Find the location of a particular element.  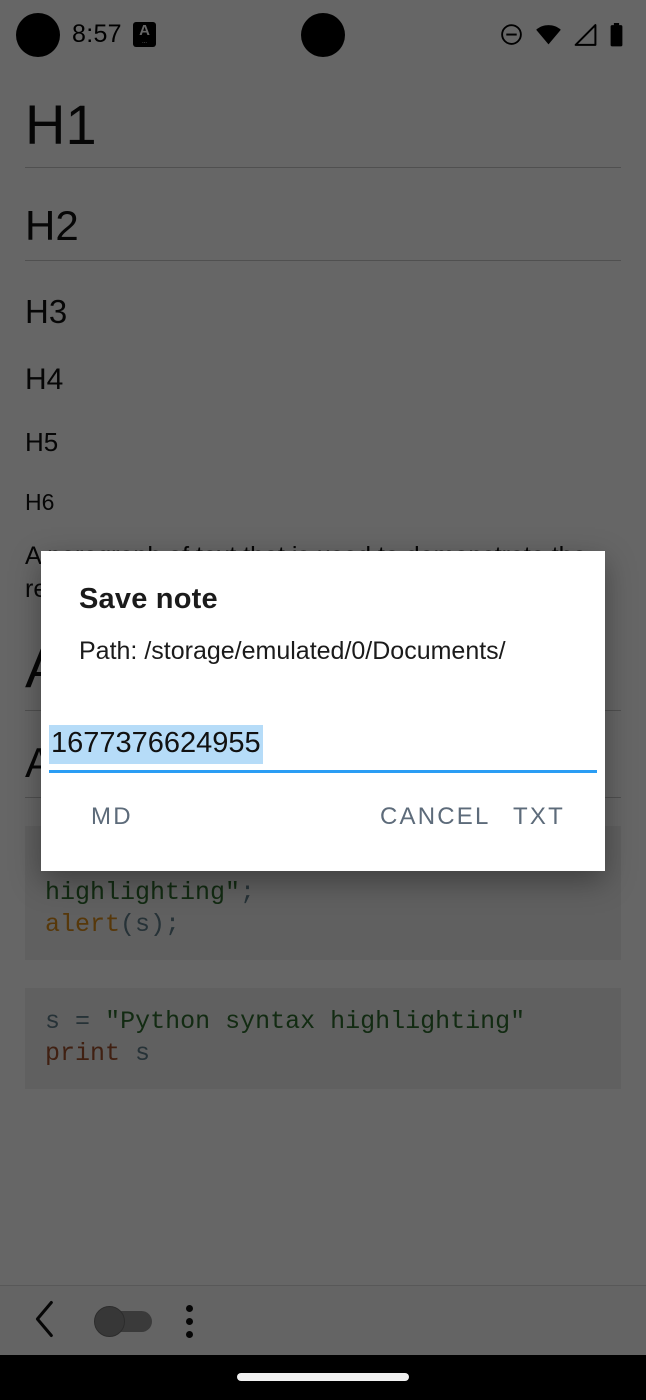

camera-punch-hole-left is located at coordinates (38, 35).